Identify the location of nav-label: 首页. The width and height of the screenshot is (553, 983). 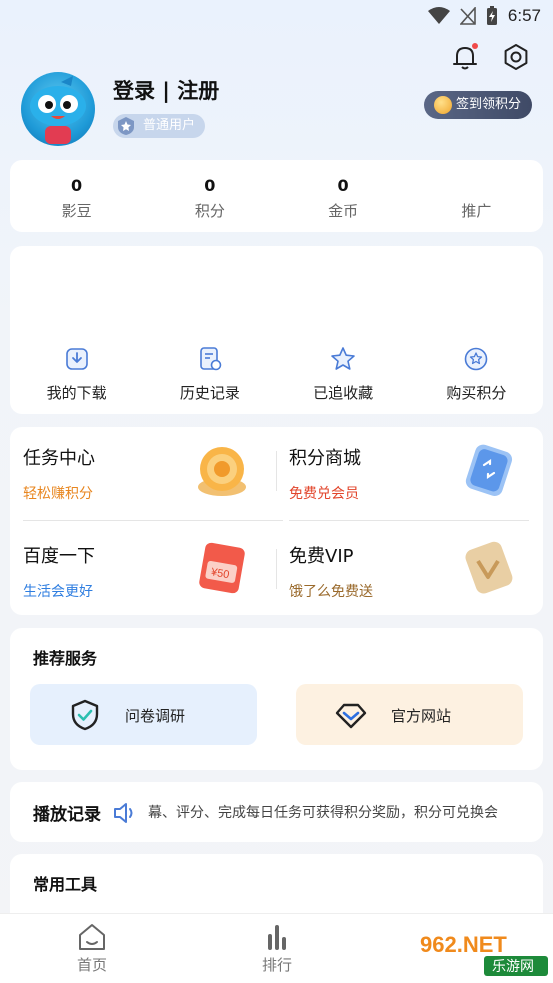
(91, 965).